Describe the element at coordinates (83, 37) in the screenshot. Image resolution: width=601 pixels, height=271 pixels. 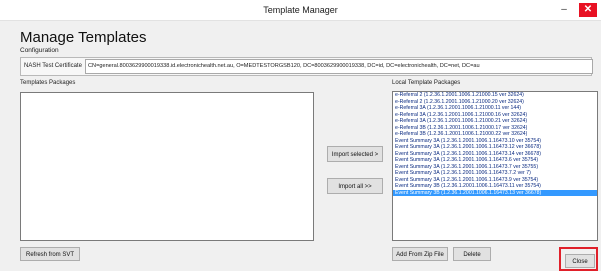
I see `page-title: Manage Templates` at that location.